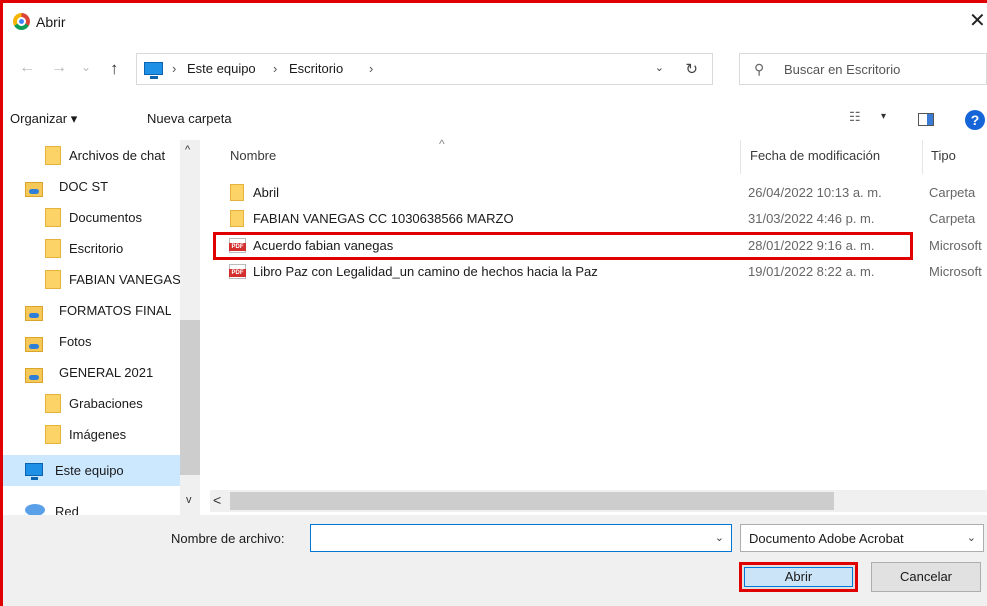 Image resolution: width=987 pixels, height=606 pixels. Describe the element at coordinates (221, 68) in the screenshot. I see `breadcrumb-este-equipo: Este equipo` at that location.